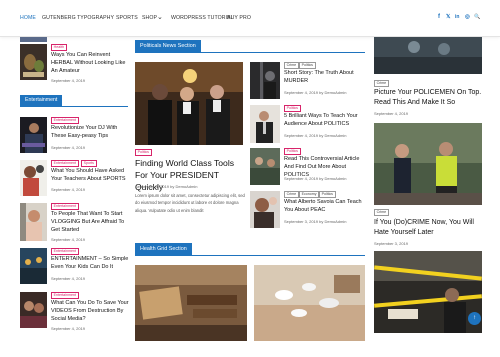  What do you see at coordinates (474, 318) in the screenshot?
I see `scroll-to-top-button: ↑` at bounding box center [474, 318].